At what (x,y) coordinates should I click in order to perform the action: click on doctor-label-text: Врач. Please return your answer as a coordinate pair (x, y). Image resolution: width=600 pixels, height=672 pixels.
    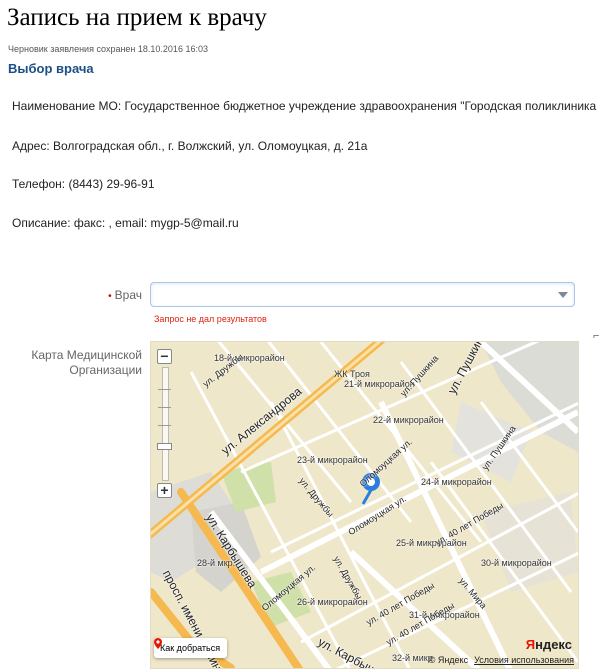
    Looking at the image, I should click on (128, 295).